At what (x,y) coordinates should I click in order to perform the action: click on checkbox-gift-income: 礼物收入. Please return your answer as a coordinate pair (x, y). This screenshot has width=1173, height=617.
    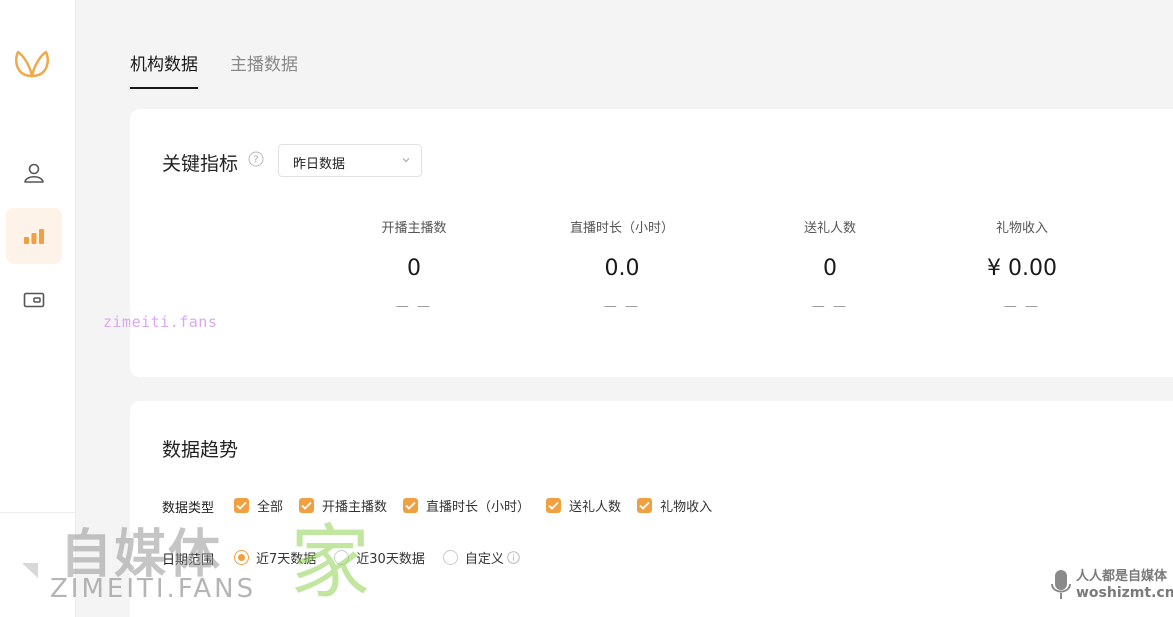
    Looking at the image, I should click on (674, 505).